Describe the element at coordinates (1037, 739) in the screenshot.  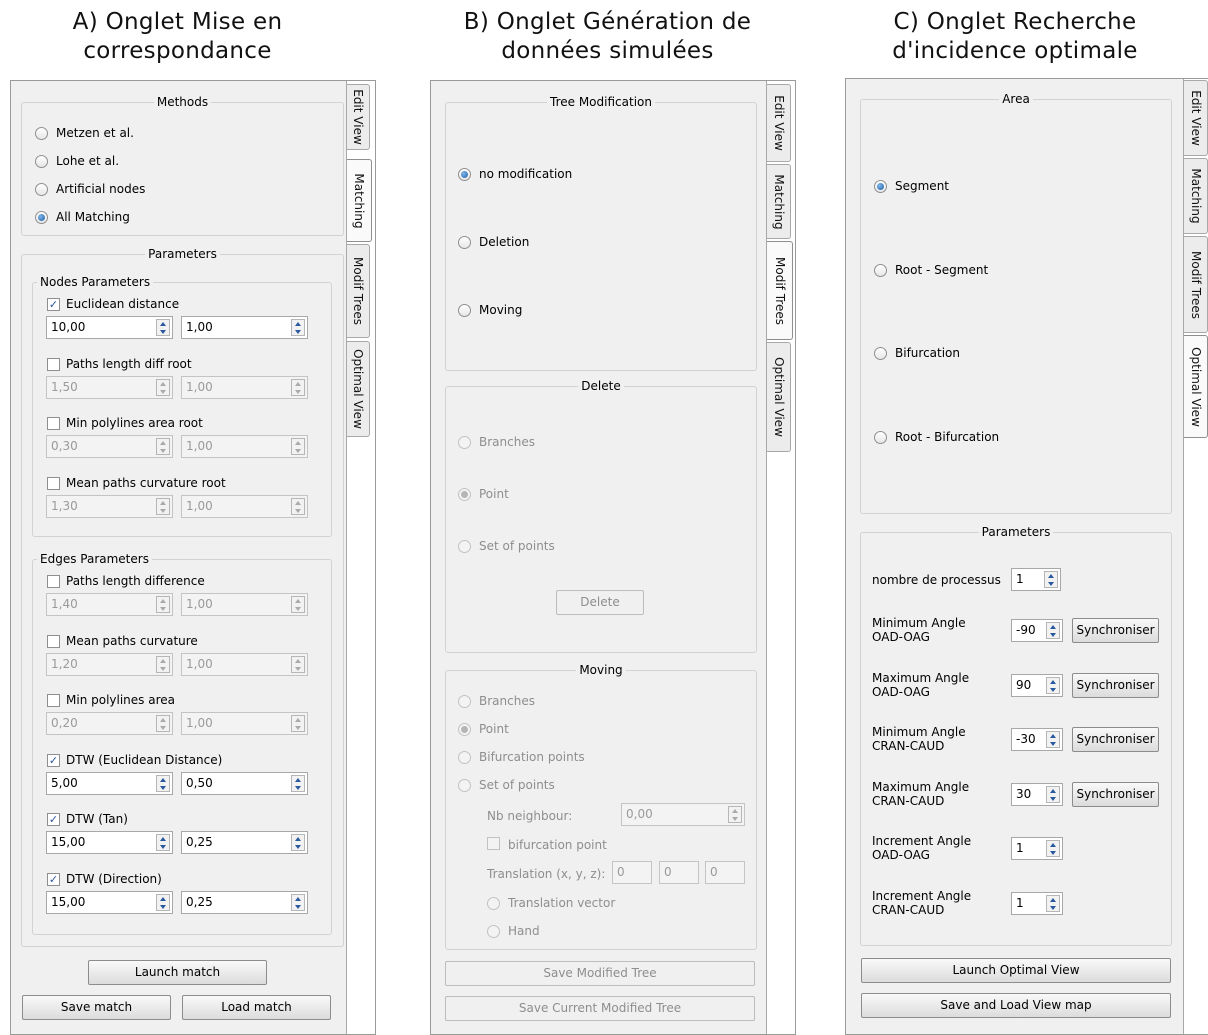
I see `angle-spinbox: -30` at that location.